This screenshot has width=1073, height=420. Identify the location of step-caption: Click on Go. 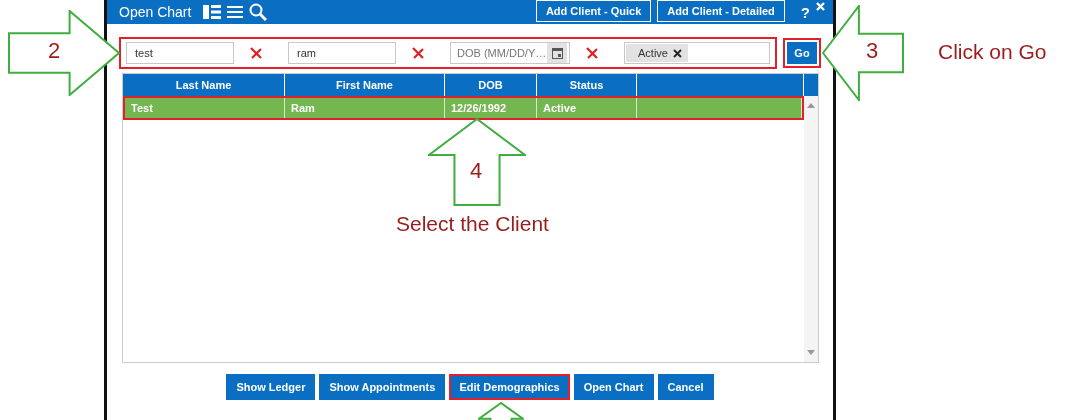
(992, 52).